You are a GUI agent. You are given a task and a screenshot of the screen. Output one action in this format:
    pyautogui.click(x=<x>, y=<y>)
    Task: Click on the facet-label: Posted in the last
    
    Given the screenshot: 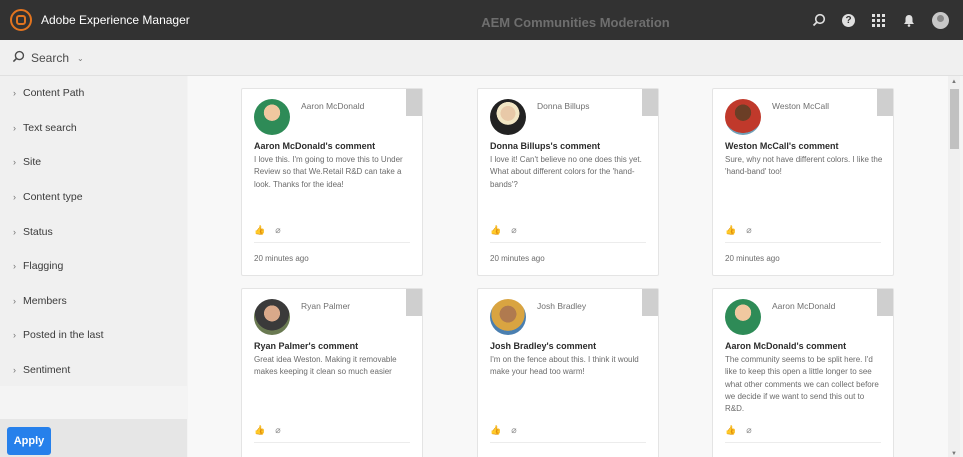 What is the action you would take?
    pyautogui.click(x=63, y=335)
    